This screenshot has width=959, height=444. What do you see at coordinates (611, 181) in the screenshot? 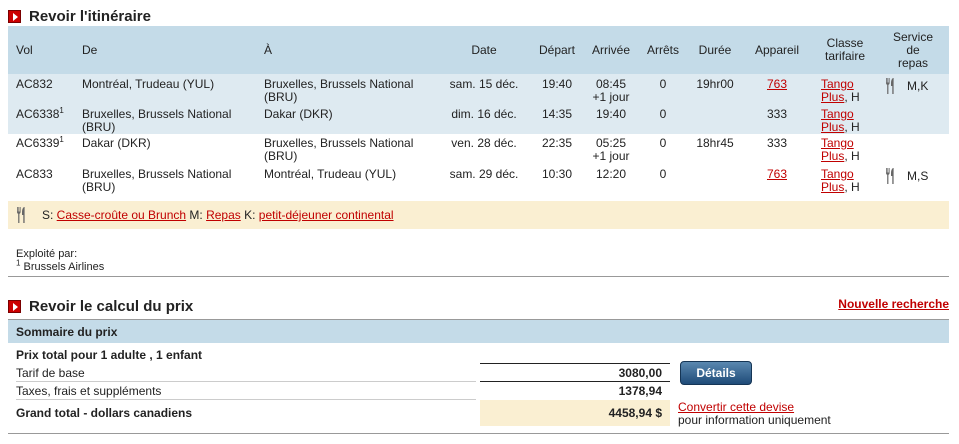
I see `arrival-time: 12:20` at bounding box center [611, 181].